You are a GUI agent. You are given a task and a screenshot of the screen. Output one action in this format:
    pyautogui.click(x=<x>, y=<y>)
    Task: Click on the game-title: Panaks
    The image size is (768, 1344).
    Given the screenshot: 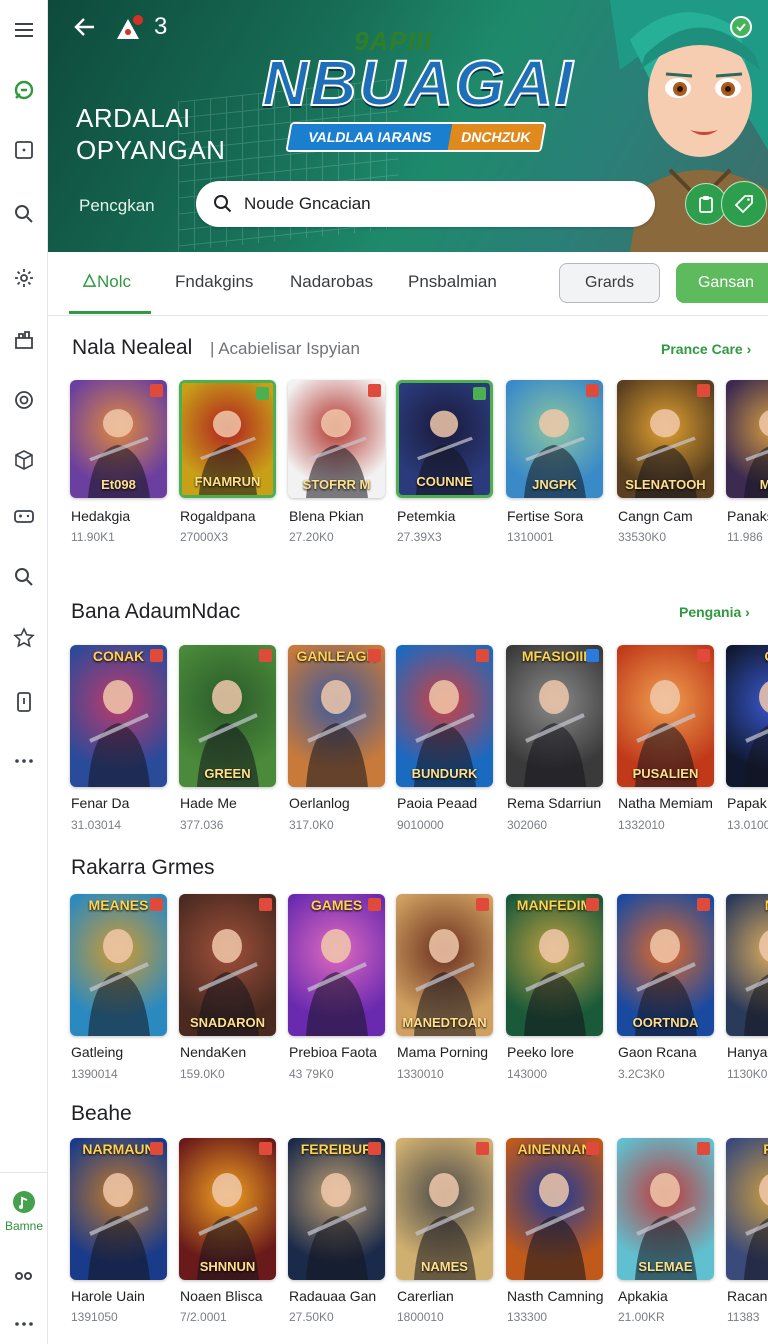 What is the action you would take?
    pyautogui.click(x=747, y=516)
    